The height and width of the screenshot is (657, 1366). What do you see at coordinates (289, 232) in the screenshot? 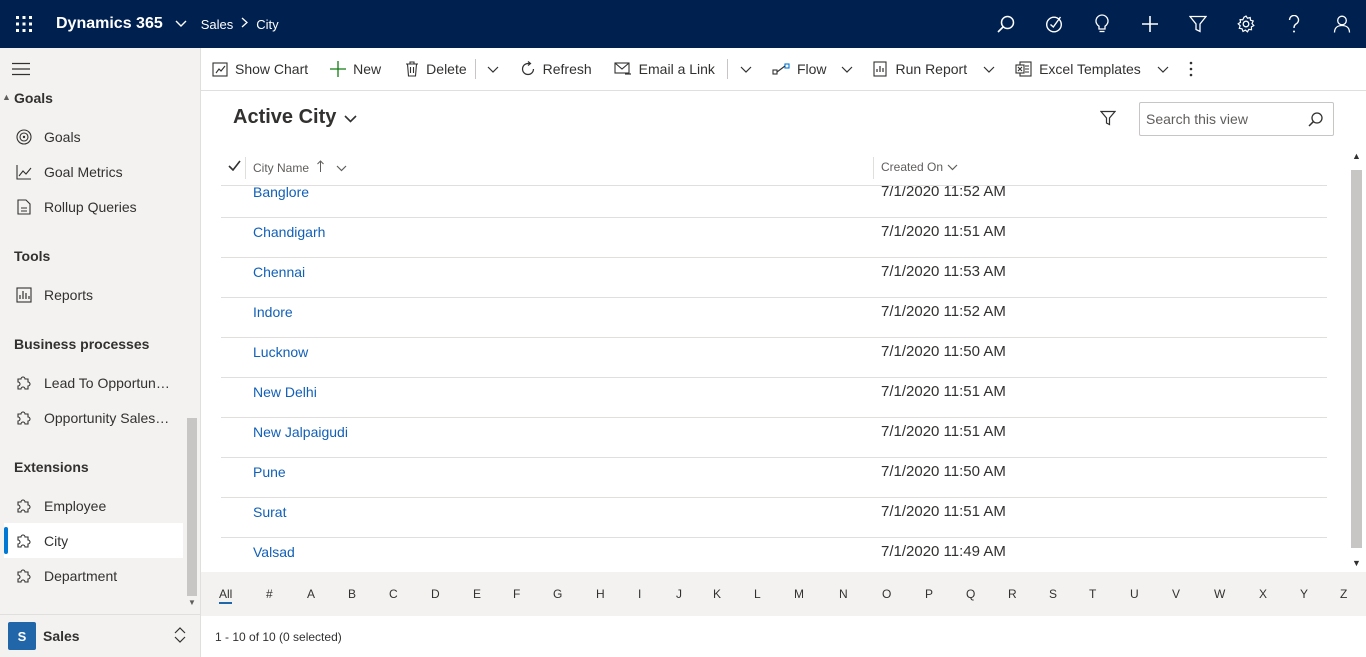
I see `city-link: Chandigarh` at bounding box center [289, 232].